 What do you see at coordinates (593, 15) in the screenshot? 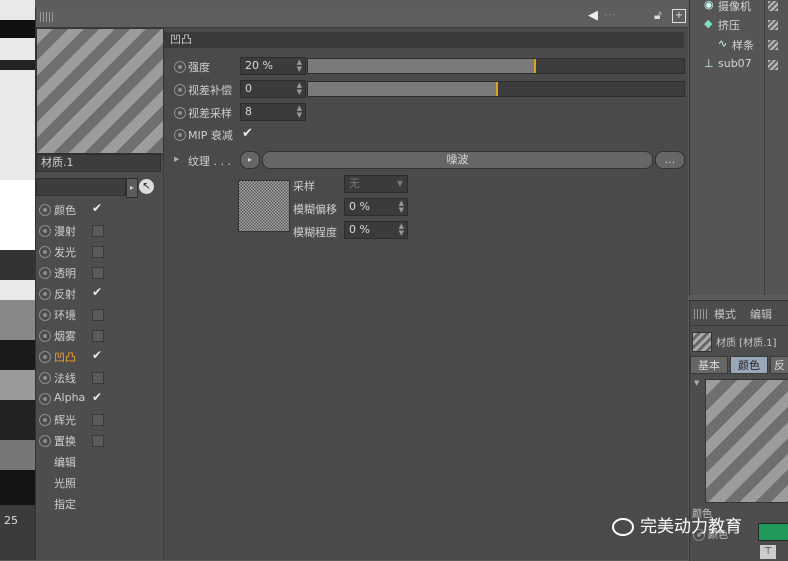
I see `back-arrow-icon: ◀` at bounding box center [593, 15].